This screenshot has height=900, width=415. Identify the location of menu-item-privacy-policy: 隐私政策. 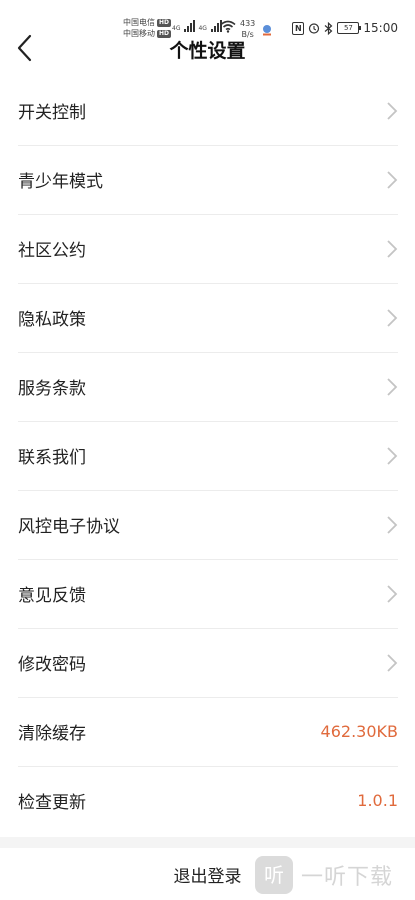
(207, 317).